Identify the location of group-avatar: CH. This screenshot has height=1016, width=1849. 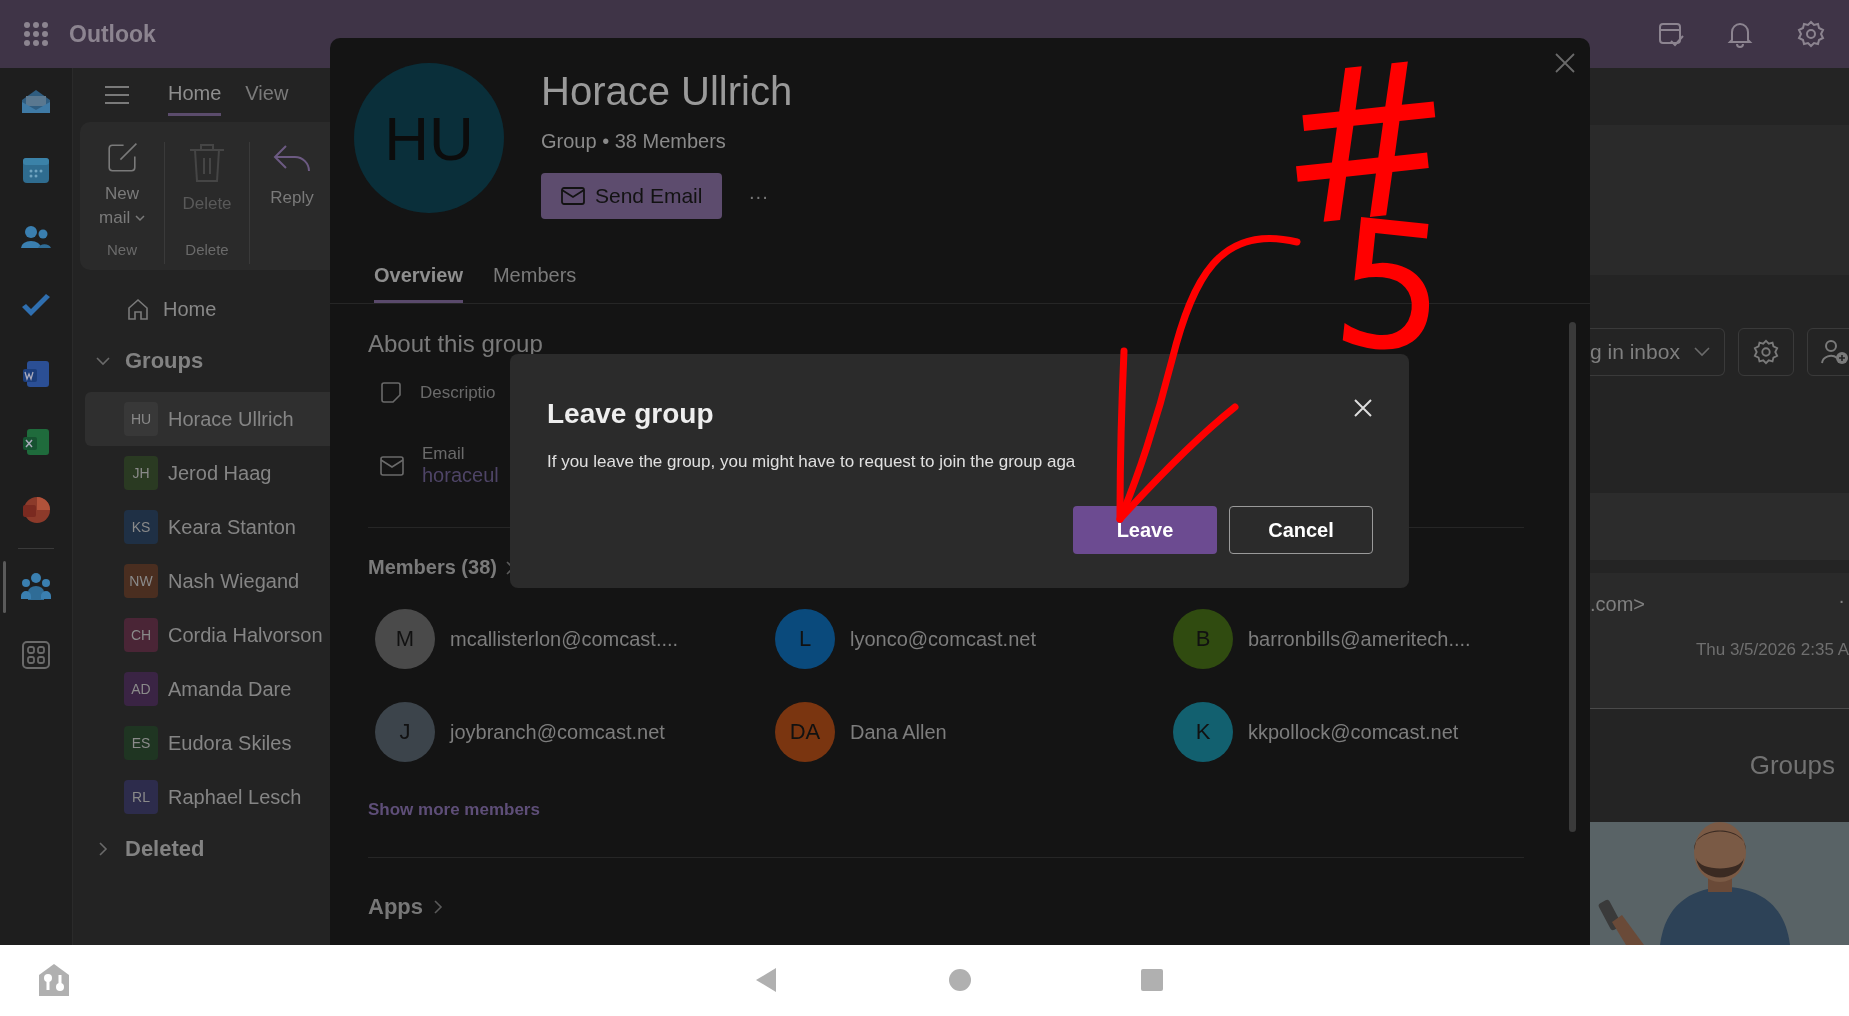
(141, 635).